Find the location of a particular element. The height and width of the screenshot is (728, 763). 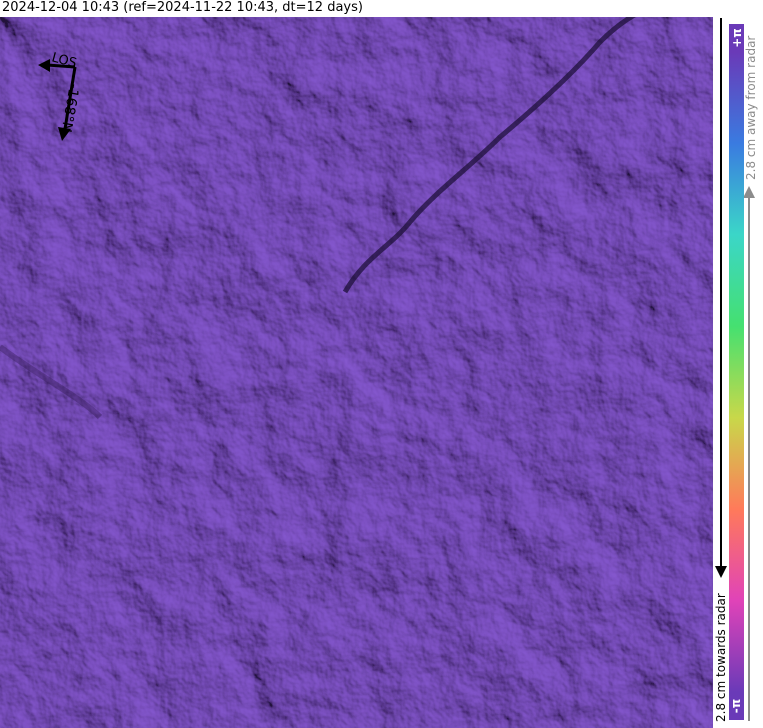

away-arrow-head is located at coordinates (749, 192).